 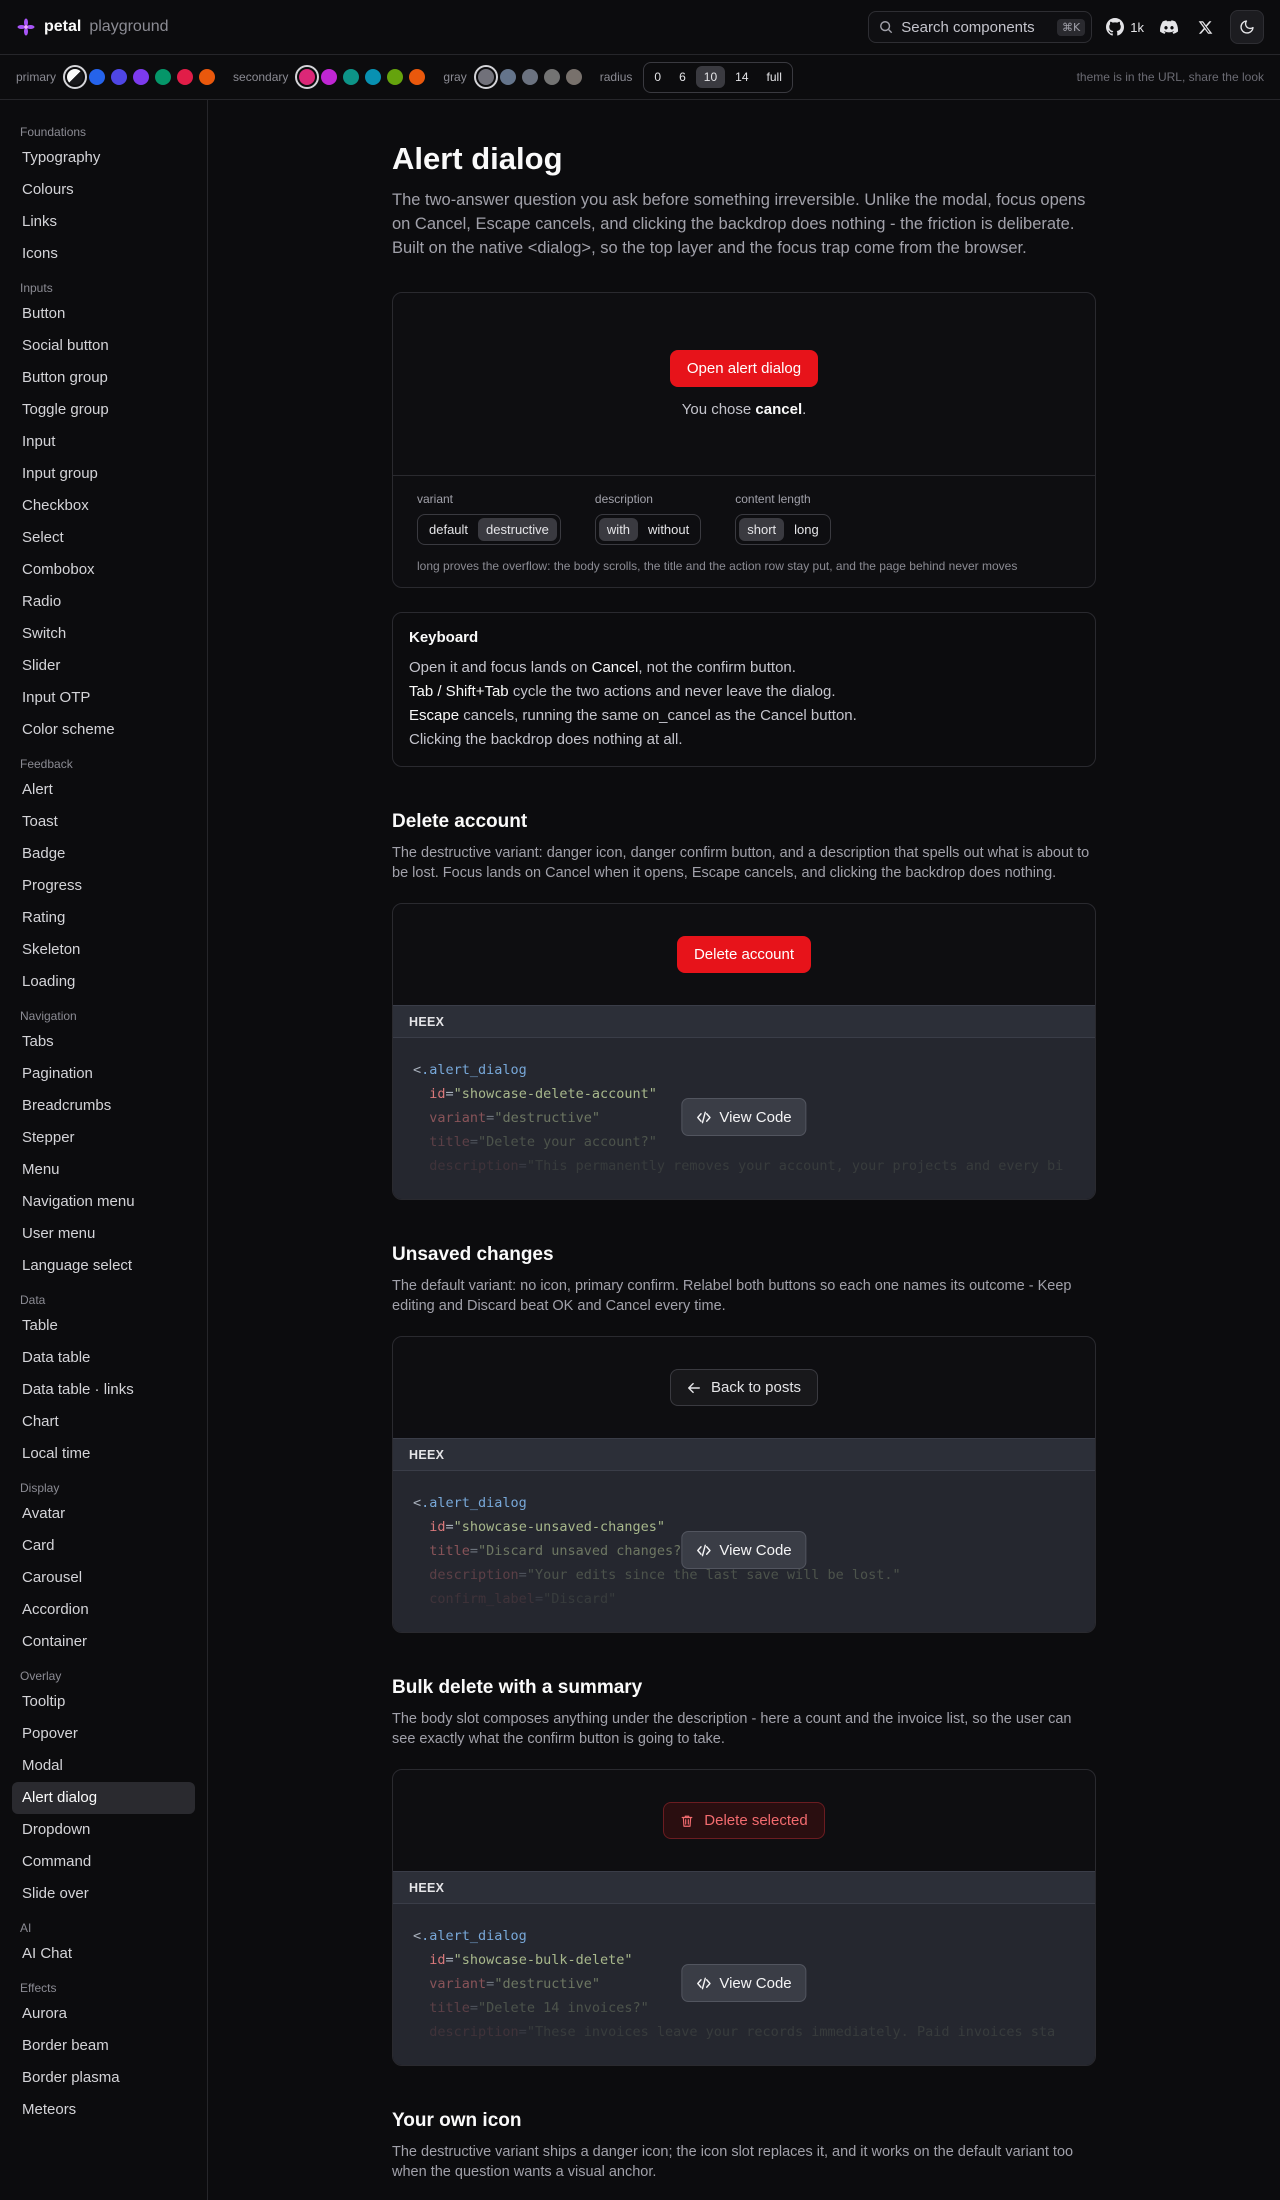 I want to click on sidebar-item-container: Container, so click(x=103, y=1642).